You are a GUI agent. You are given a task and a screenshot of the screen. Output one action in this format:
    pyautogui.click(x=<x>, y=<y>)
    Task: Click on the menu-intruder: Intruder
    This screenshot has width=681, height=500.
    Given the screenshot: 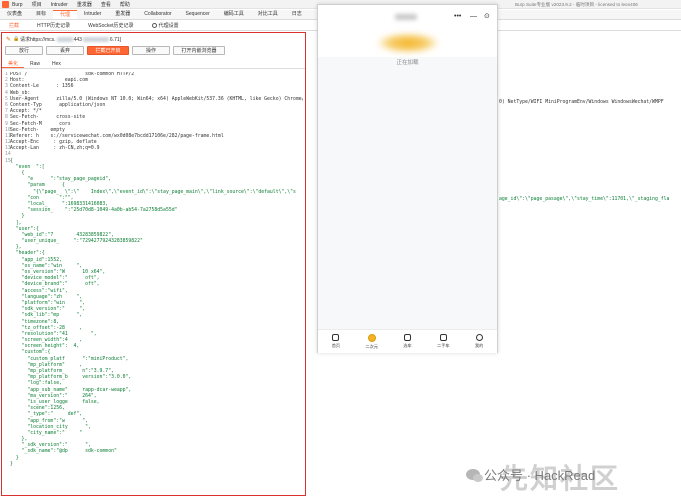 What is the action you would take?
    pyautogui.click(x=59, y=5)
    